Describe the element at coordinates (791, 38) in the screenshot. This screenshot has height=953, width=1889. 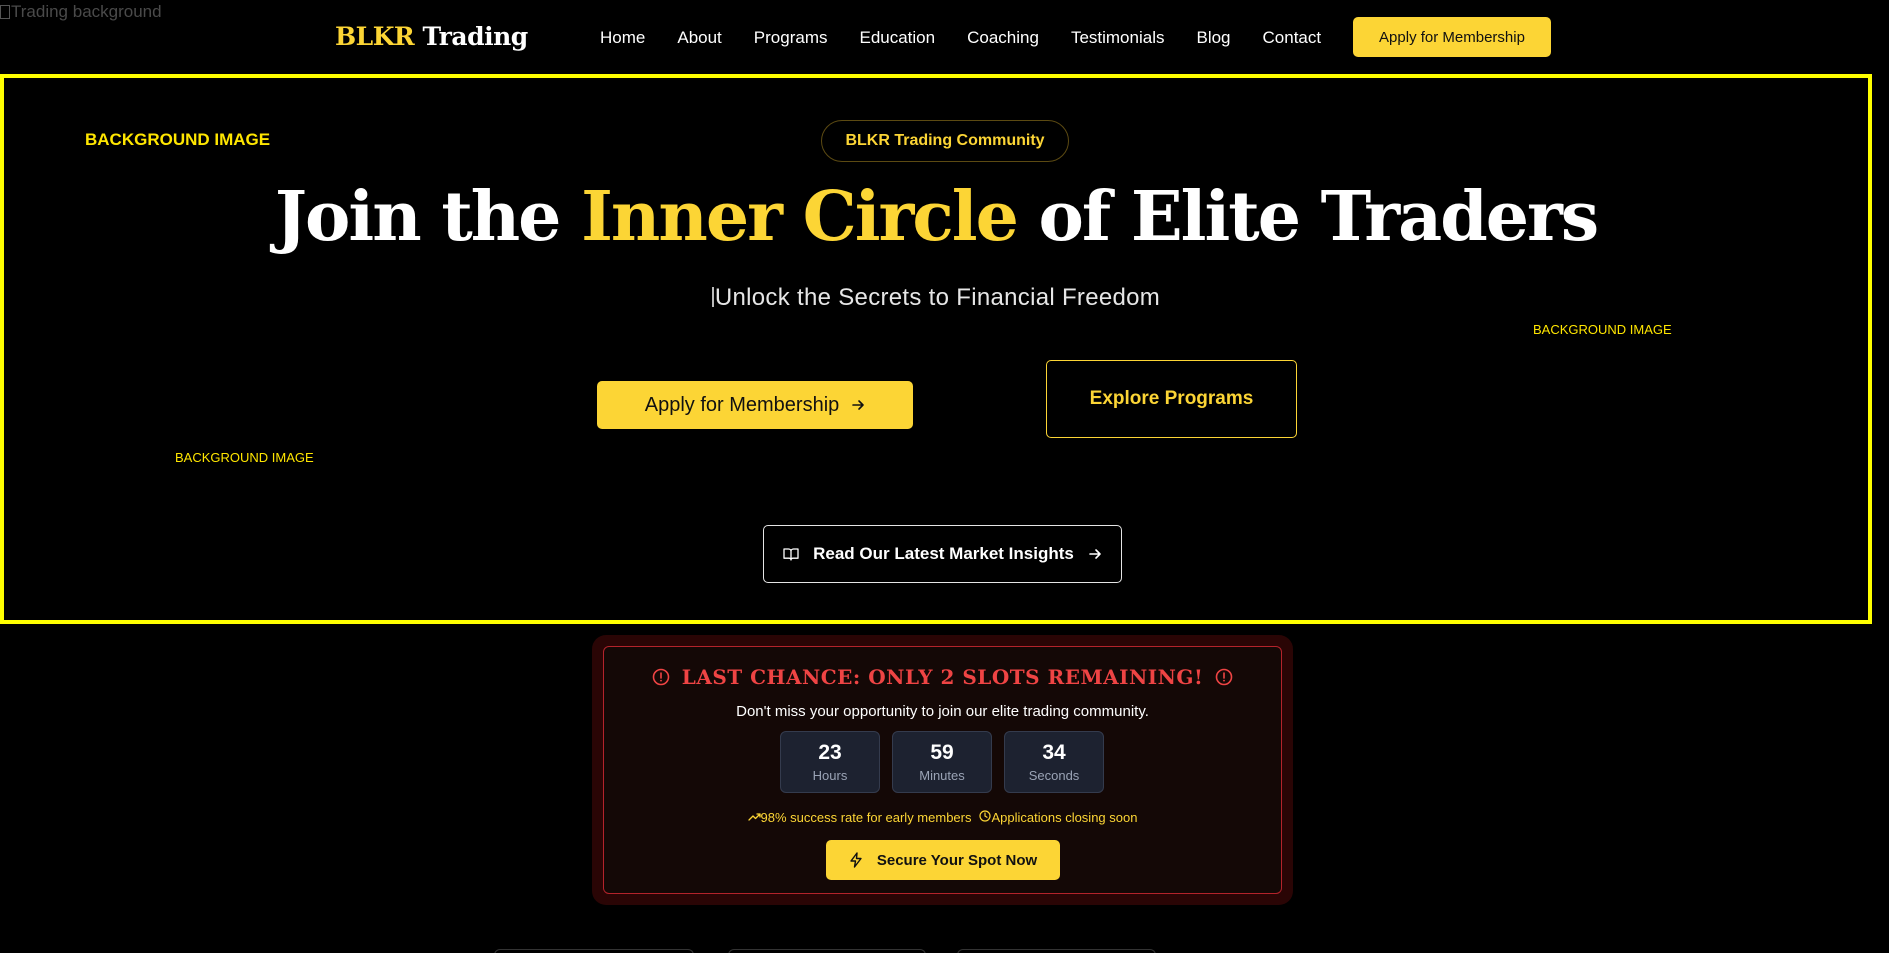
I see `nav-link-programs: Programs` at that location.